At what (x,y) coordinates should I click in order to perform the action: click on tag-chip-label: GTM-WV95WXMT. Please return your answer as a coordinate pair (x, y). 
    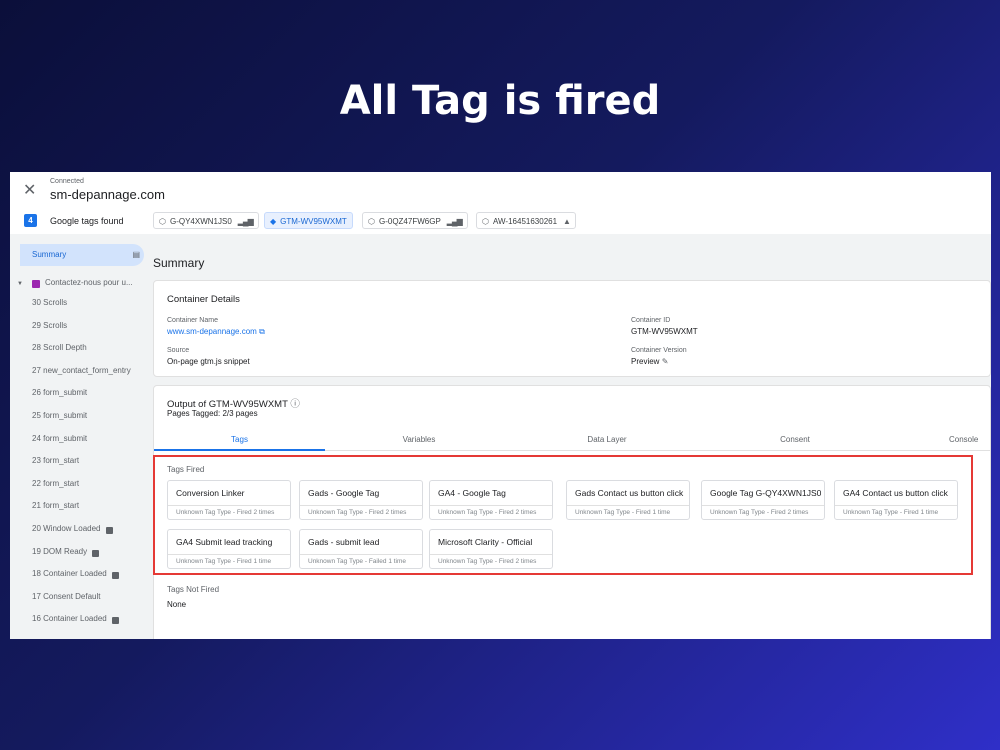
    Looking at the image, I should click on (313, 221).